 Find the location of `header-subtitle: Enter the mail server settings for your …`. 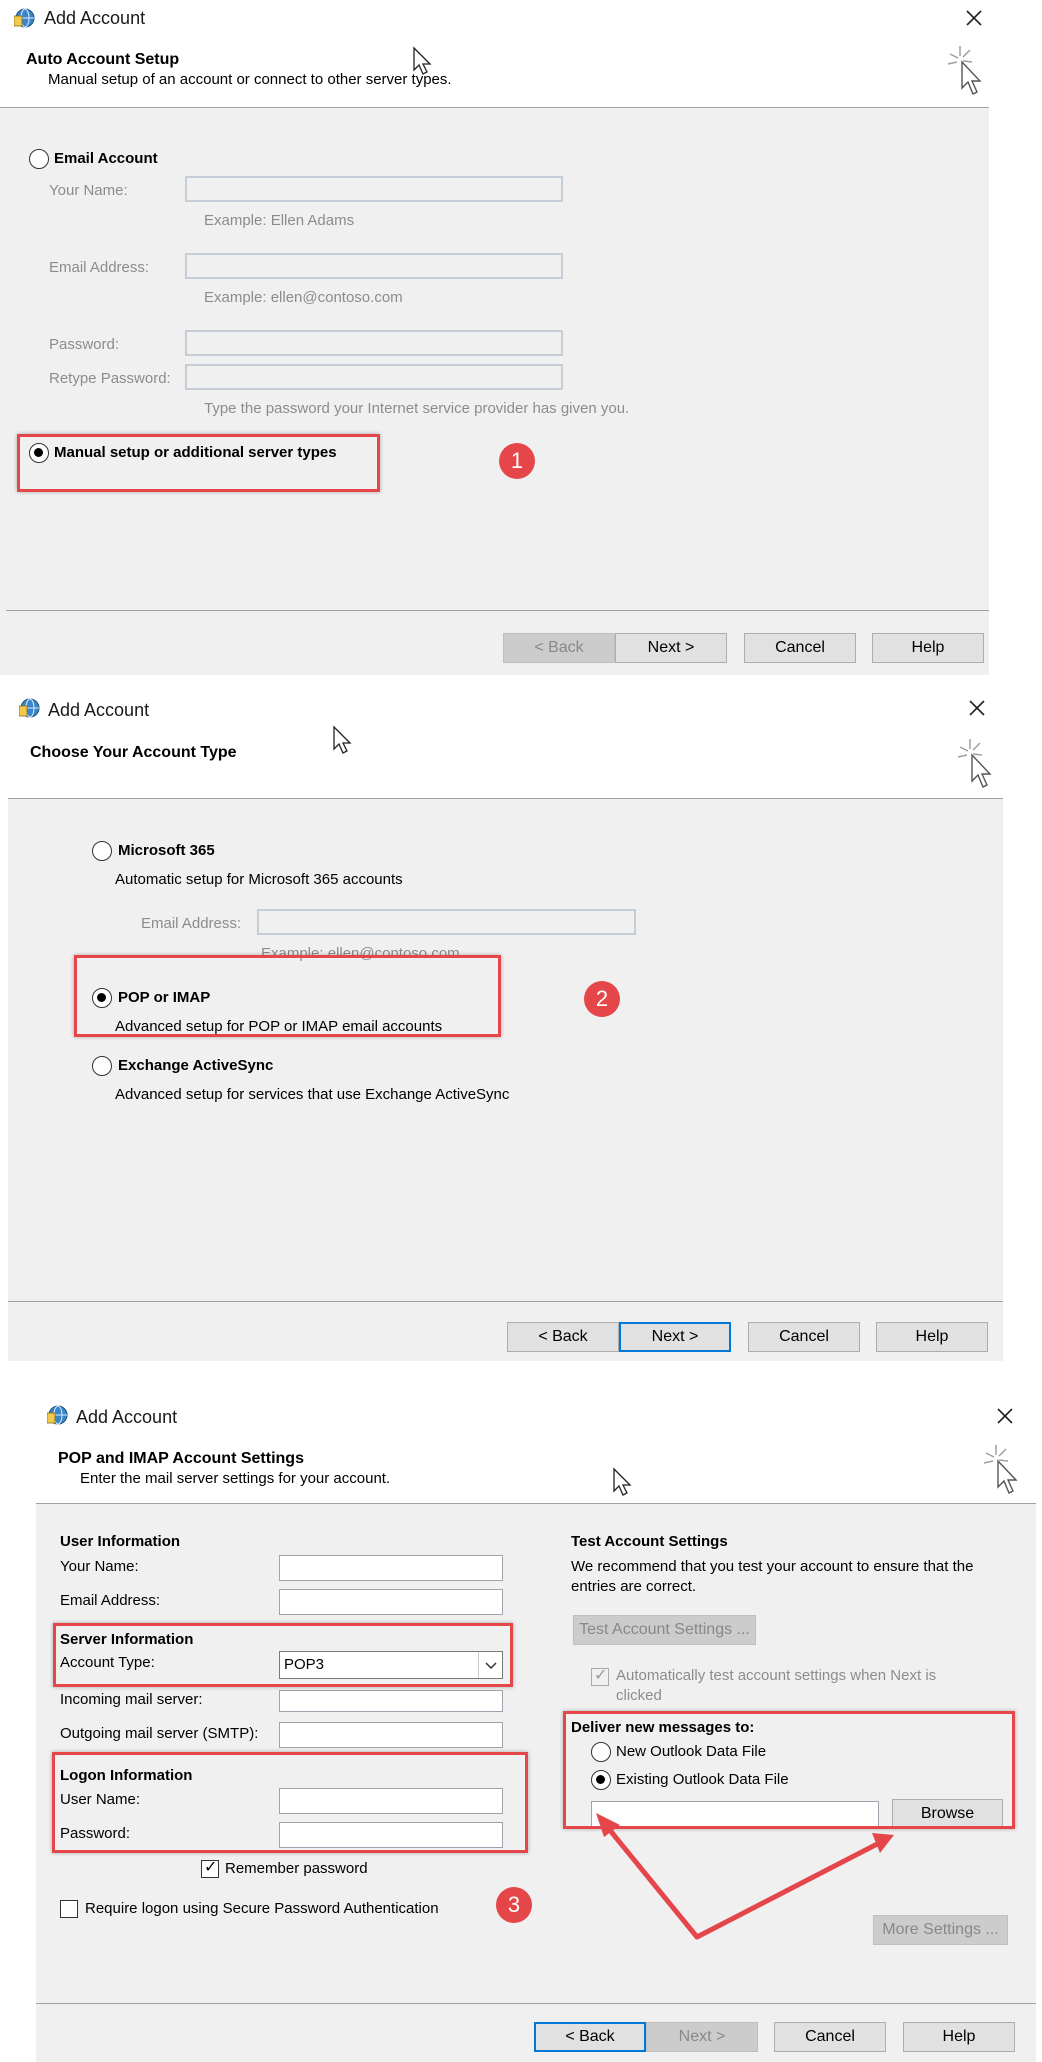

header-subtitle: Enter the mail server settings for your … is located at coordinates (235, 1478).